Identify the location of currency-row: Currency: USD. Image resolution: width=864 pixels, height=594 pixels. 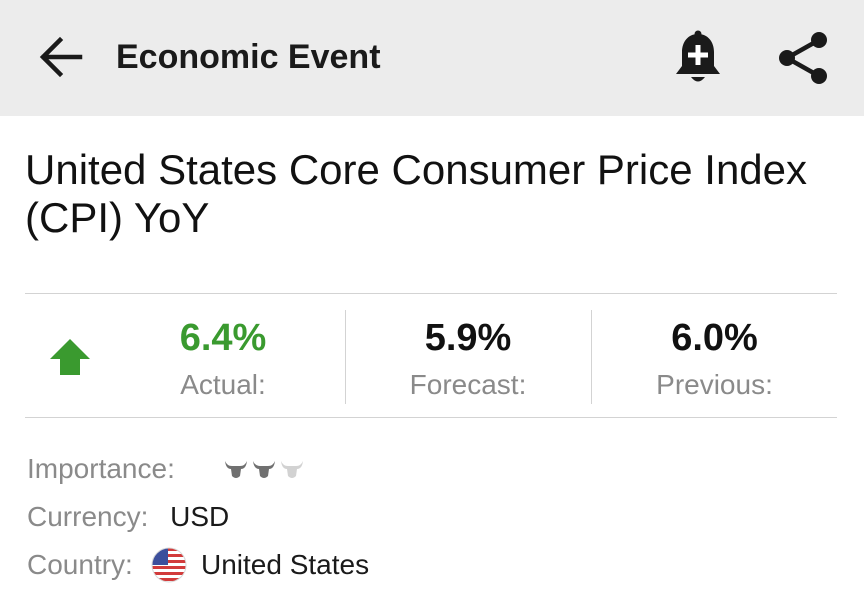
(128, 517).